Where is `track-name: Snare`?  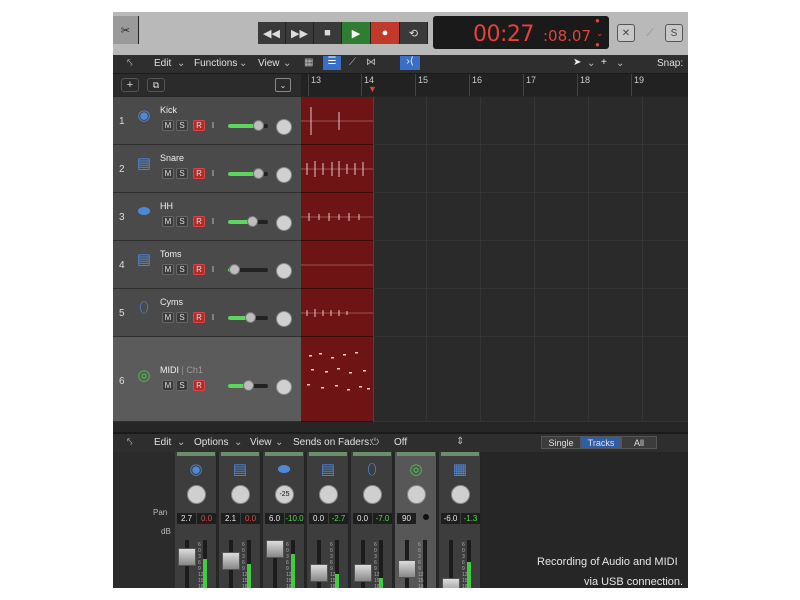
track-name: Snare is located at coordinates (172, 158).